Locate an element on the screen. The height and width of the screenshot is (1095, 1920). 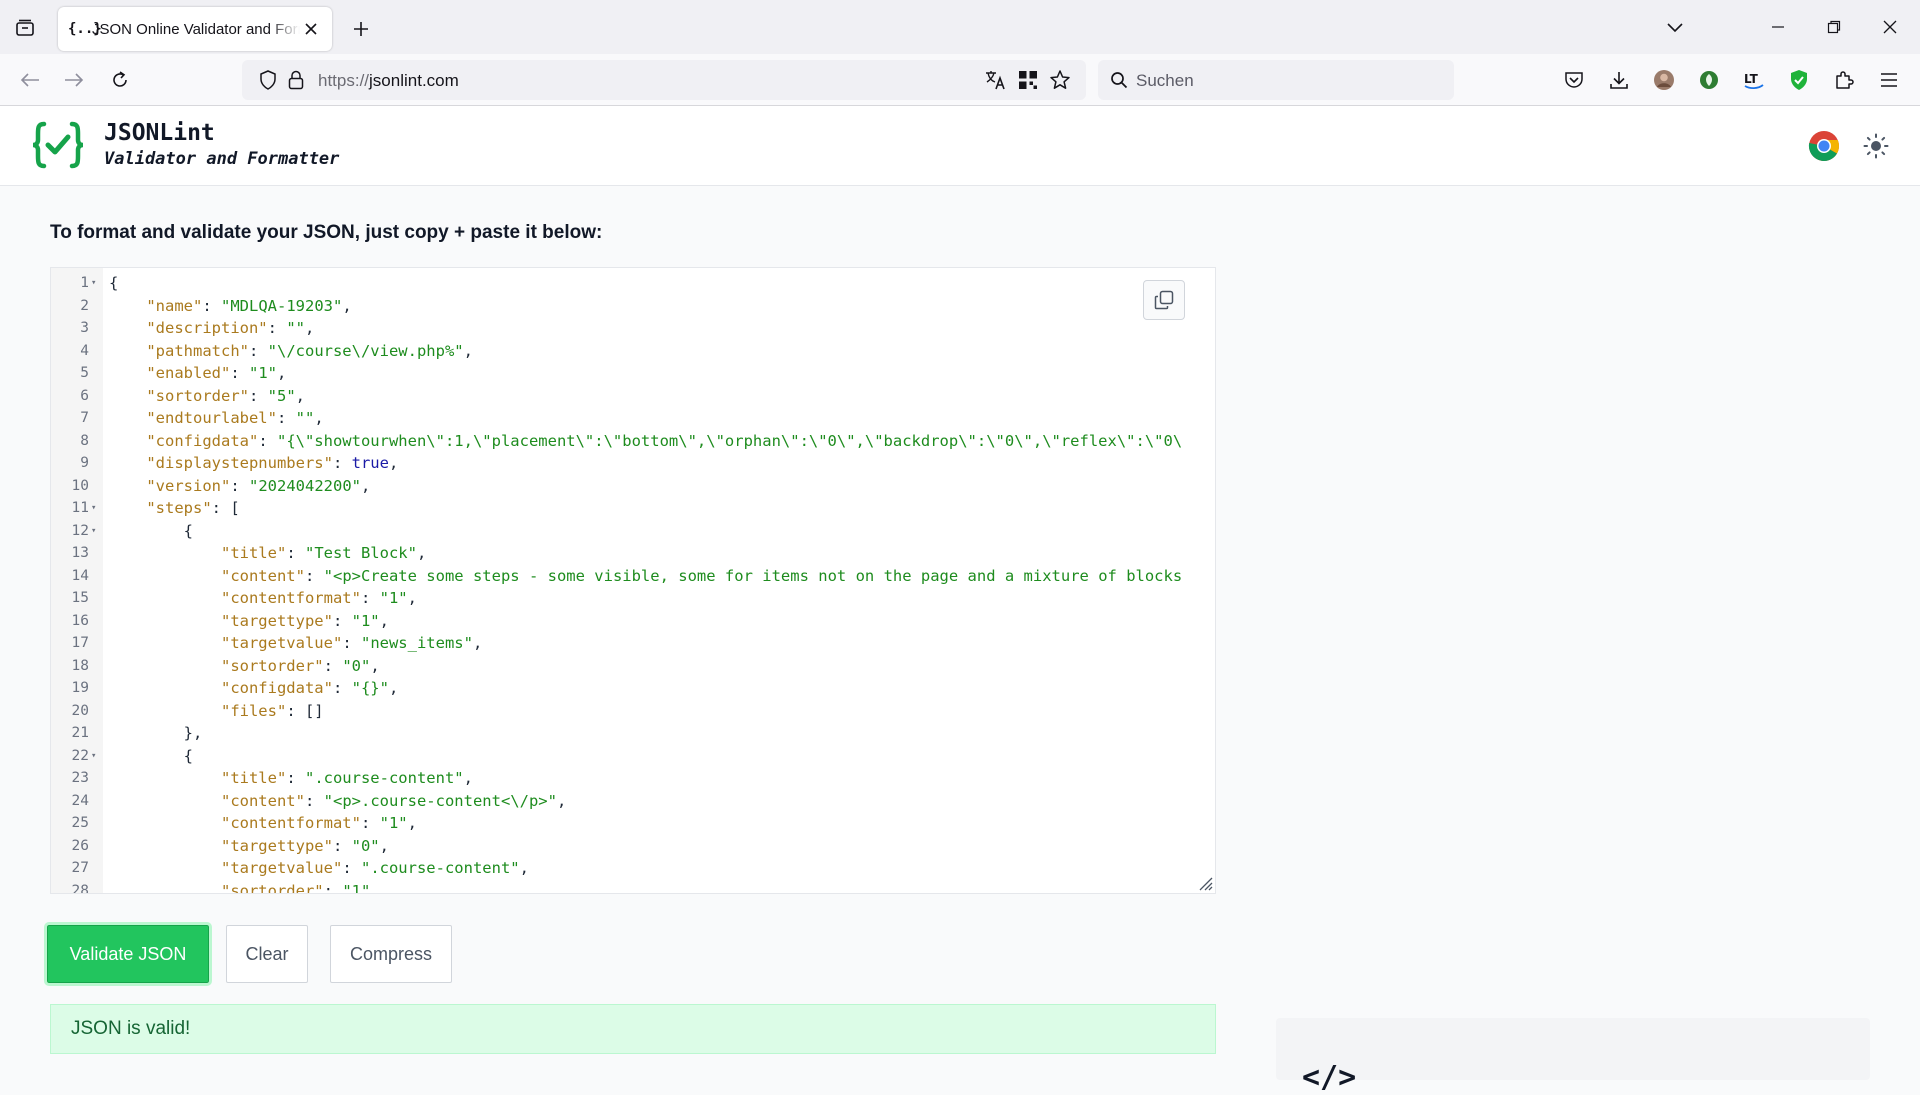
qr-code-button is located at coordinates (1028, 80).